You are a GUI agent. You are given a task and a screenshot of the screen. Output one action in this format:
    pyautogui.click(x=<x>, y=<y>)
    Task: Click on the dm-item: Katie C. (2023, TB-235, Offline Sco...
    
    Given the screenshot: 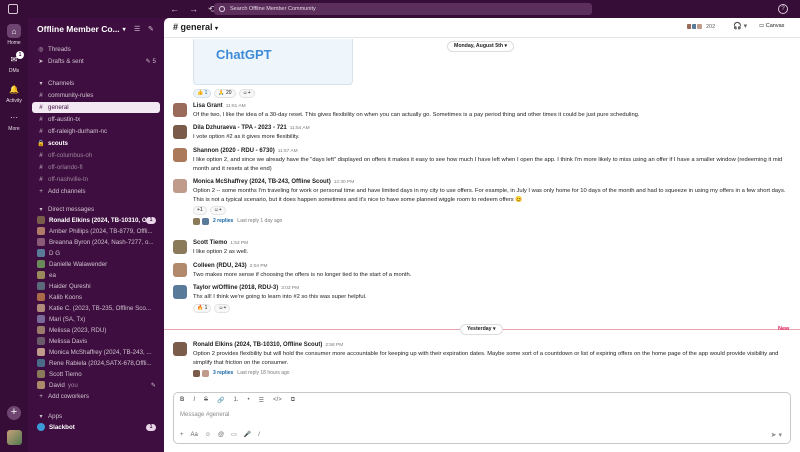 What is the action you would take?
    pyautogui.click(x=96, y=308)
    